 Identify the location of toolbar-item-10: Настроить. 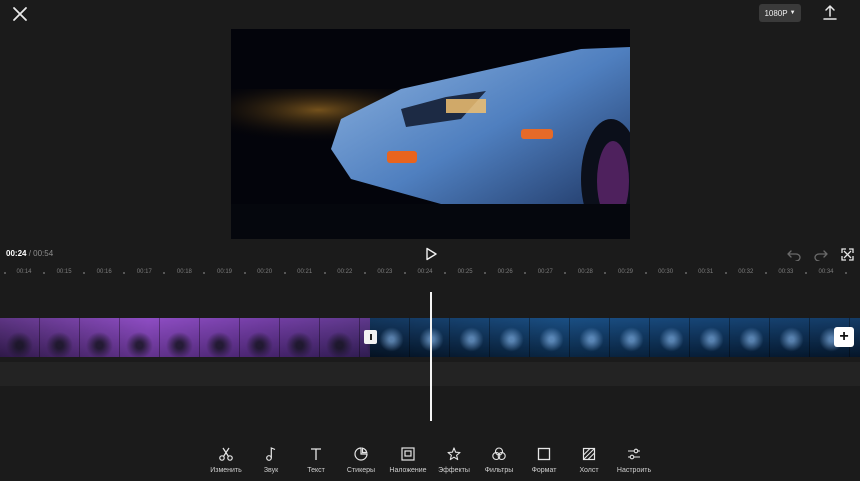
(634, 457).